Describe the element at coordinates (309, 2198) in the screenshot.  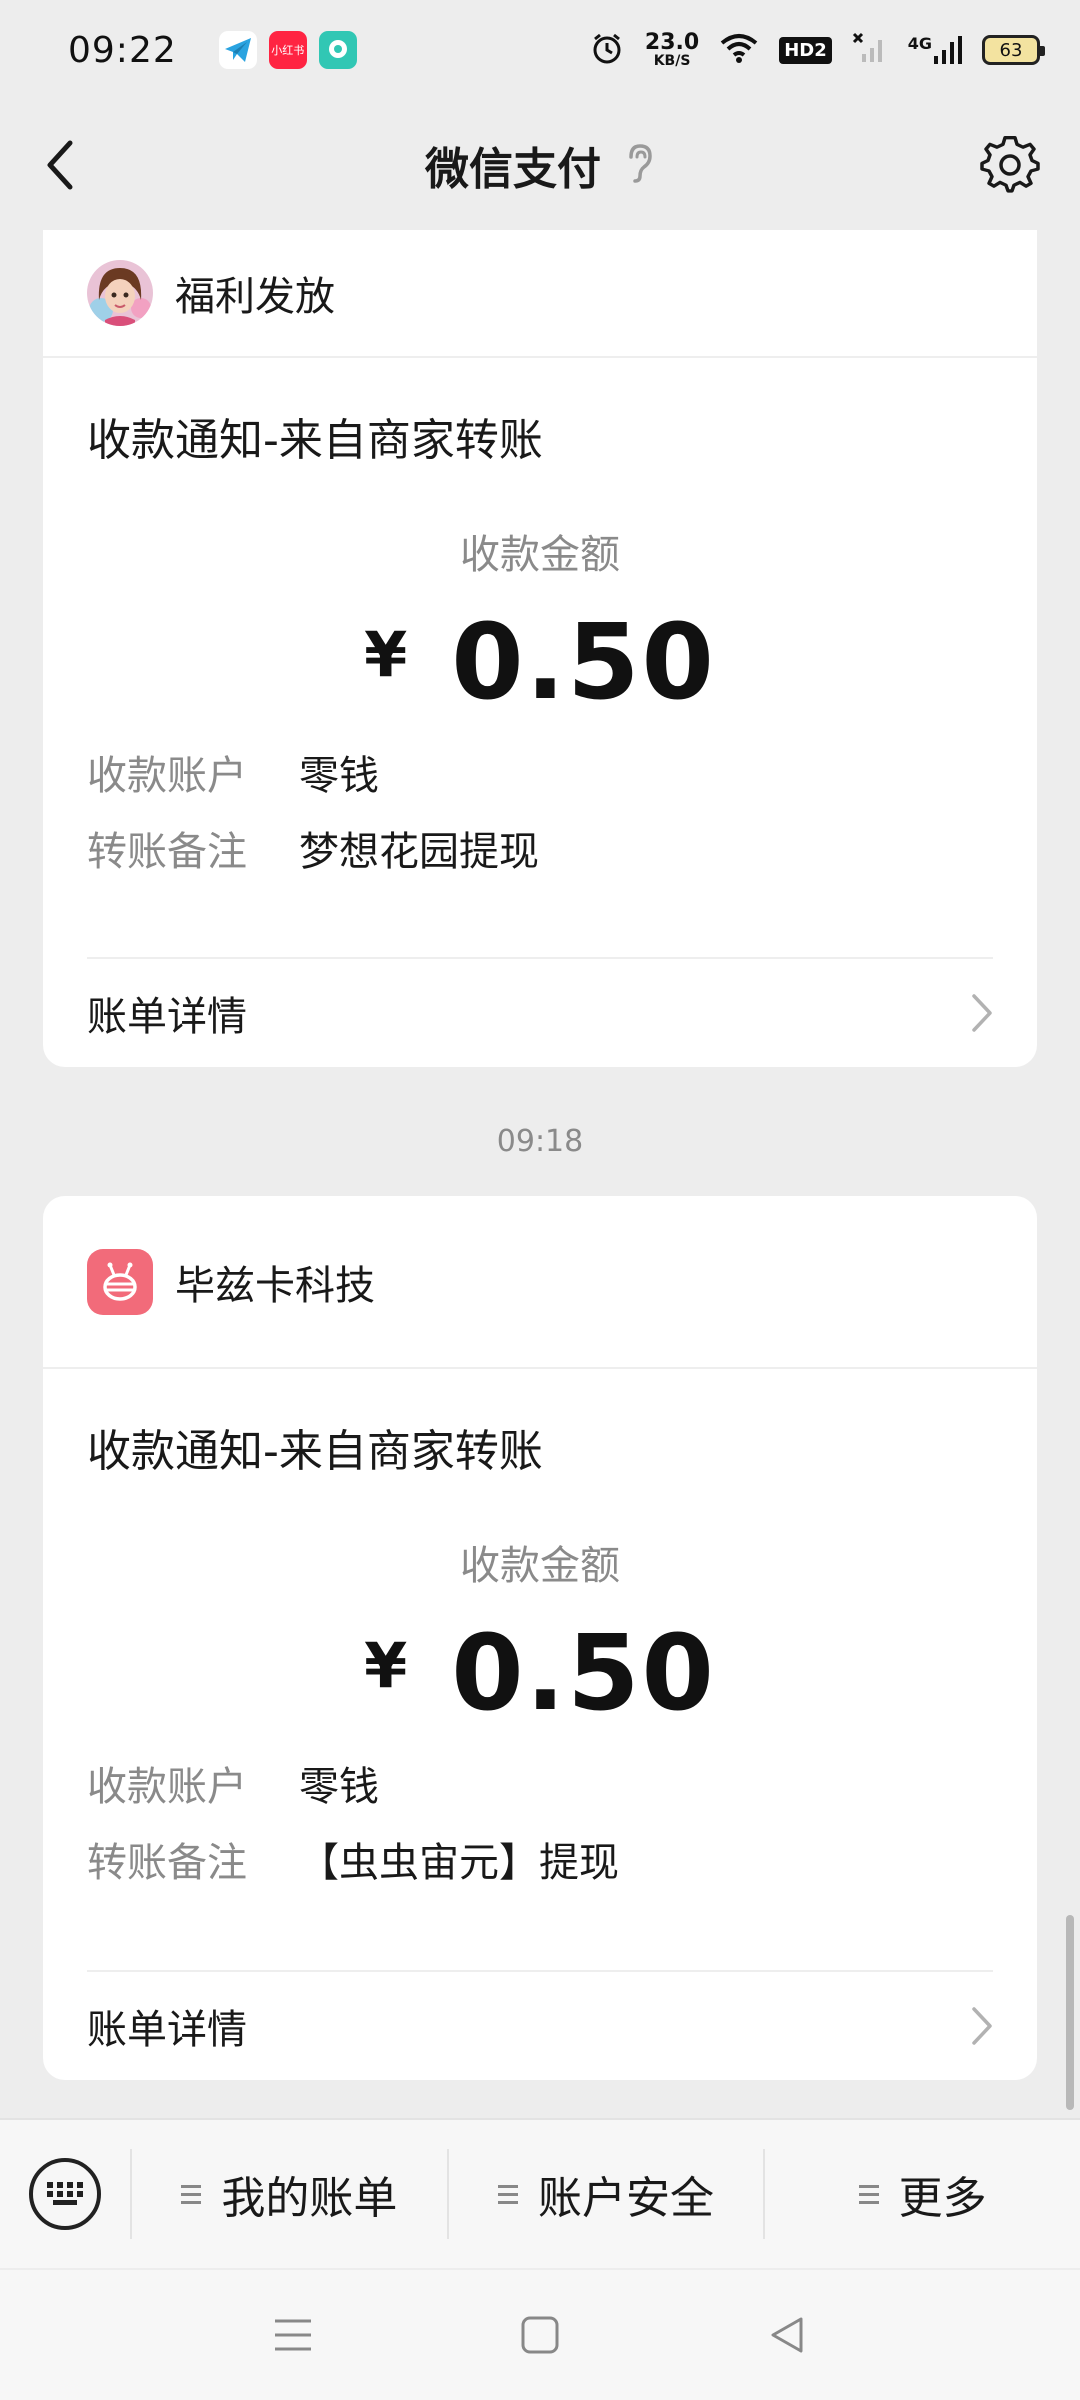
I see `menu-label: 我的账单` at that location.